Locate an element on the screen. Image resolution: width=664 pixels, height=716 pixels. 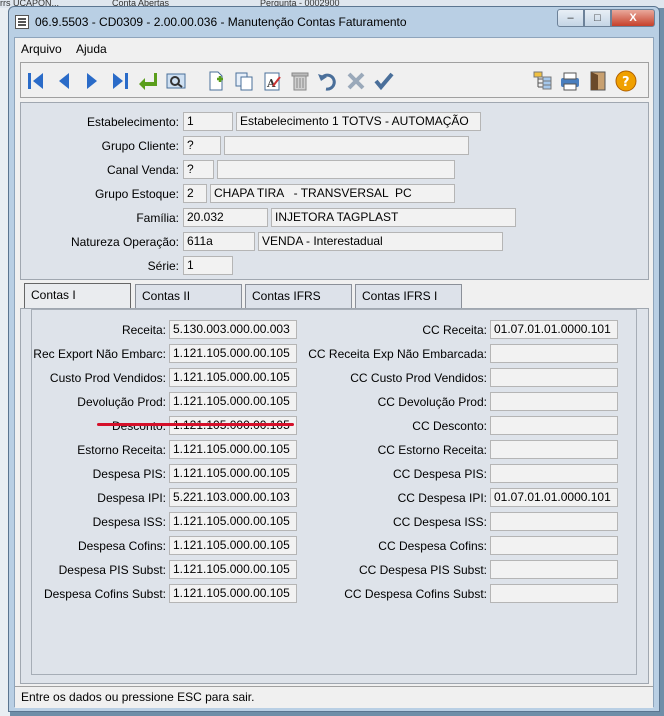
maximize-button: □ is located at coordinates (597, 18).